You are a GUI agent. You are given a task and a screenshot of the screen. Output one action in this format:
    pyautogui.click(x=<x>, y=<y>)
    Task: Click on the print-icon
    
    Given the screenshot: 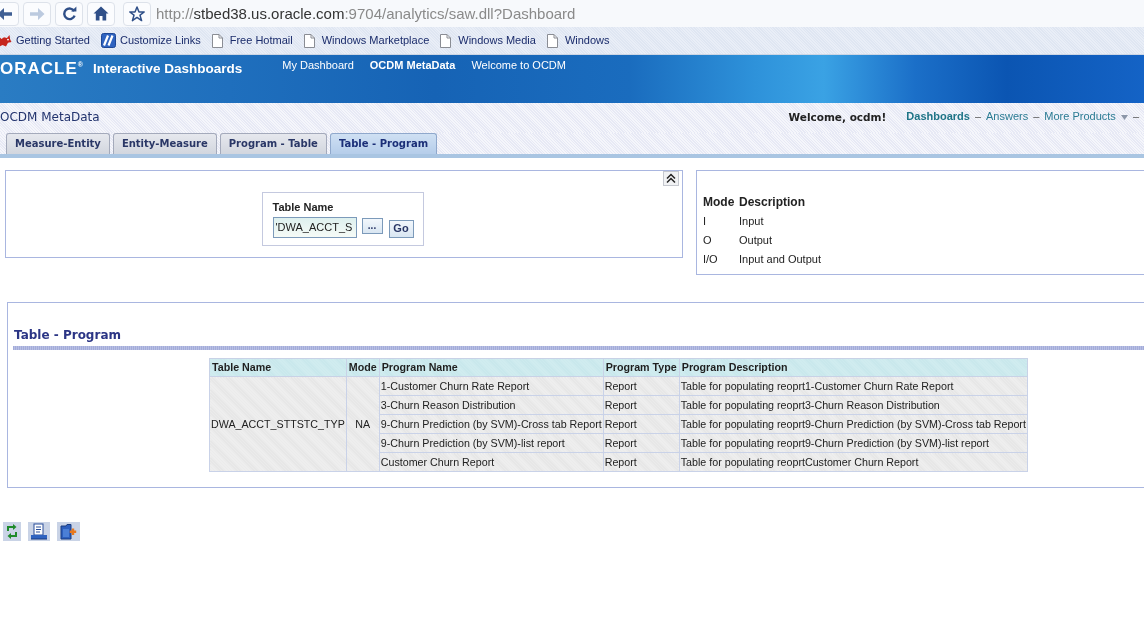 What is the action you would take?
    pyautogui.click(x=39, y=531)
    